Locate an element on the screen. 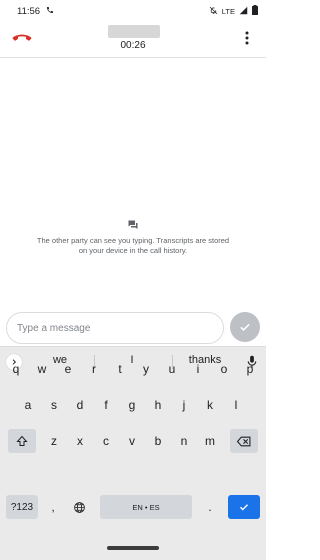 This screenshot has width=320, height=560. globe-icon is located at coordinates (79, 507).